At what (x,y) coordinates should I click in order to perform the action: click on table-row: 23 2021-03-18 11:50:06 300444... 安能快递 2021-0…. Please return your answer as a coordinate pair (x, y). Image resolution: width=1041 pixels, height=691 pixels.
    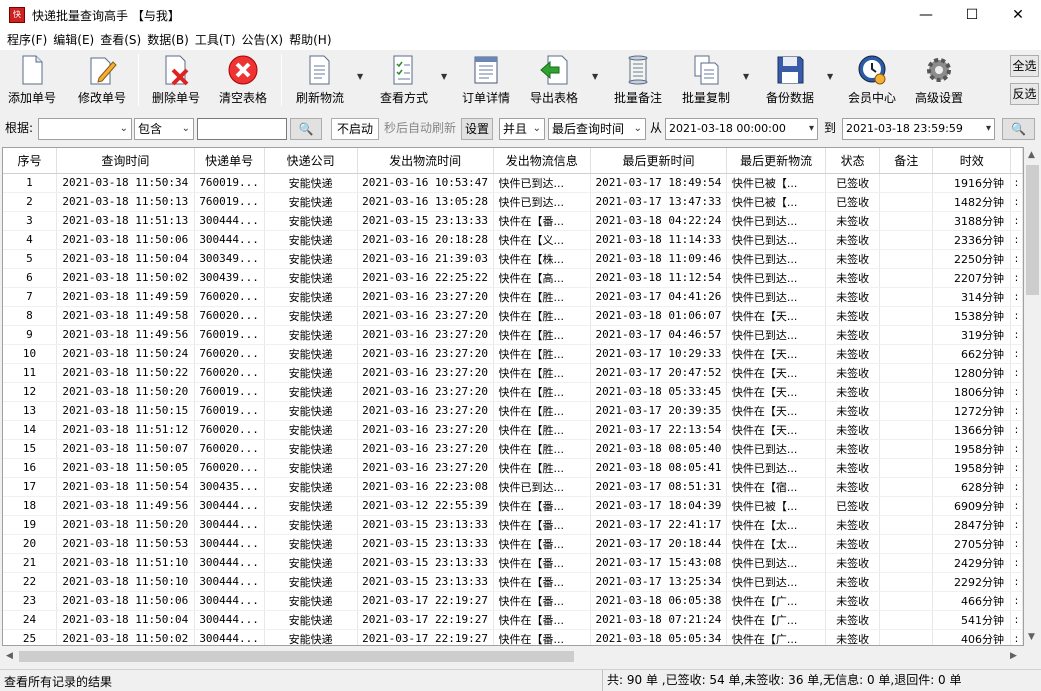
    Looking at the image, I should click on (513, 601).